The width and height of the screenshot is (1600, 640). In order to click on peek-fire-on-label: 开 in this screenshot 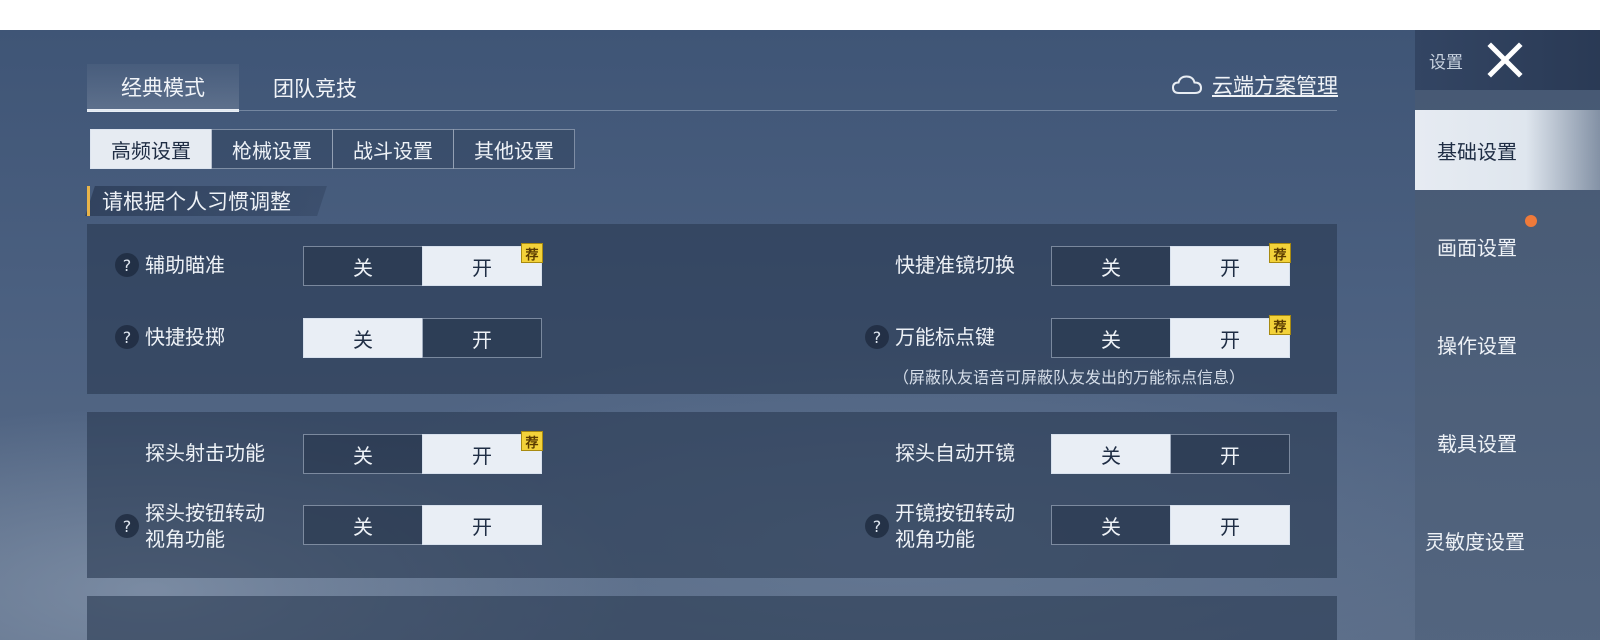, I will do `click(482, 455)`.